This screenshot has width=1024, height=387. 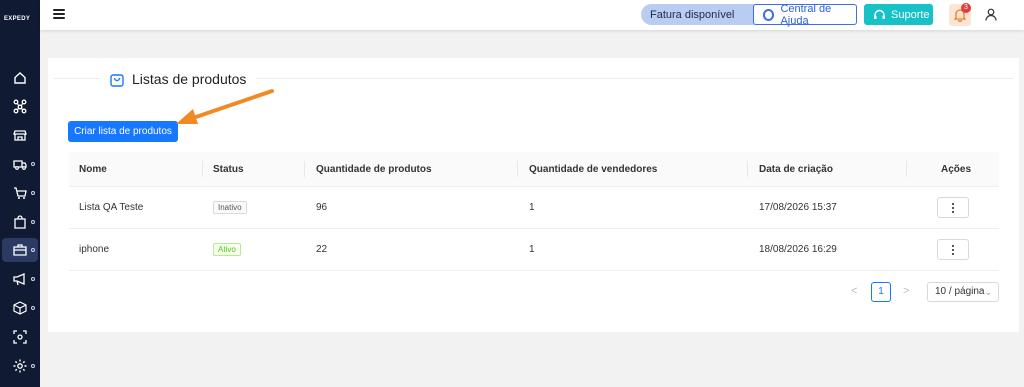 I want to click on status-badge: Ativo, so click(x=227, y=249).